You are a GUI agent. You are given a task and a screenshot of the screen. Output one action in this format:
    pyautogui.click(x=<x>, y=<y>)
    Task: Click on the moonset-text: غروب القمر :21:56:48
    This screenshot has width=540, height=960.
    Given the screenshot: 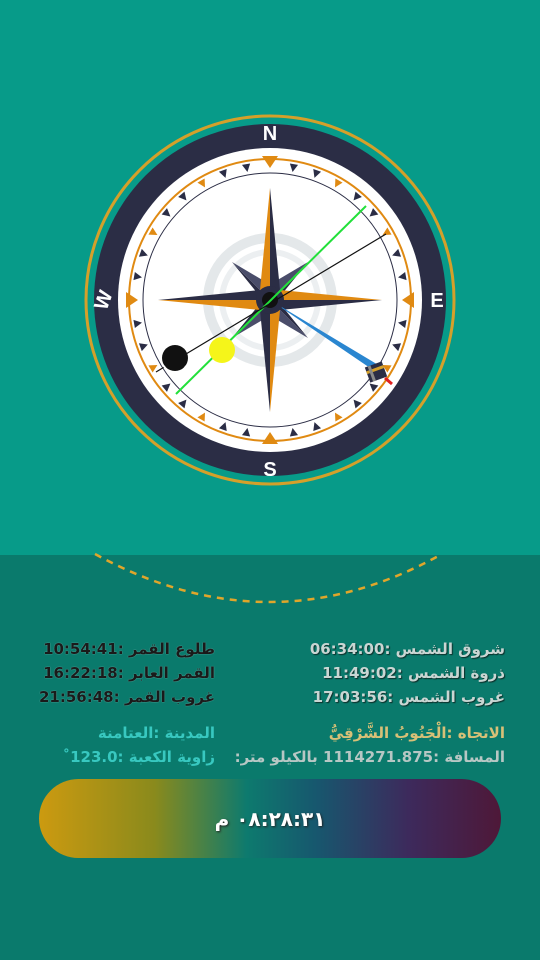 What is the action you would take?
    pyautogui.click(x=127, y=697)
    